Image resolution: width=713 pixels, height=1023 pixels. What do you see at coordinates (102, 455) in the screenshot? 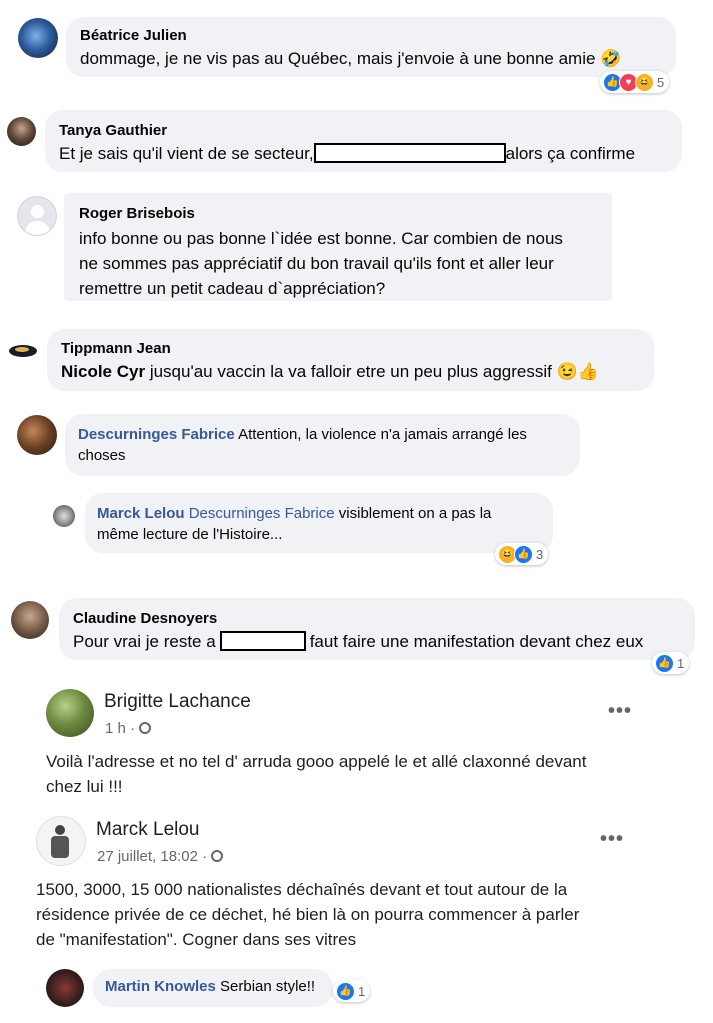
I see `comment-text-line: choses` at bounding box center [102, 455].